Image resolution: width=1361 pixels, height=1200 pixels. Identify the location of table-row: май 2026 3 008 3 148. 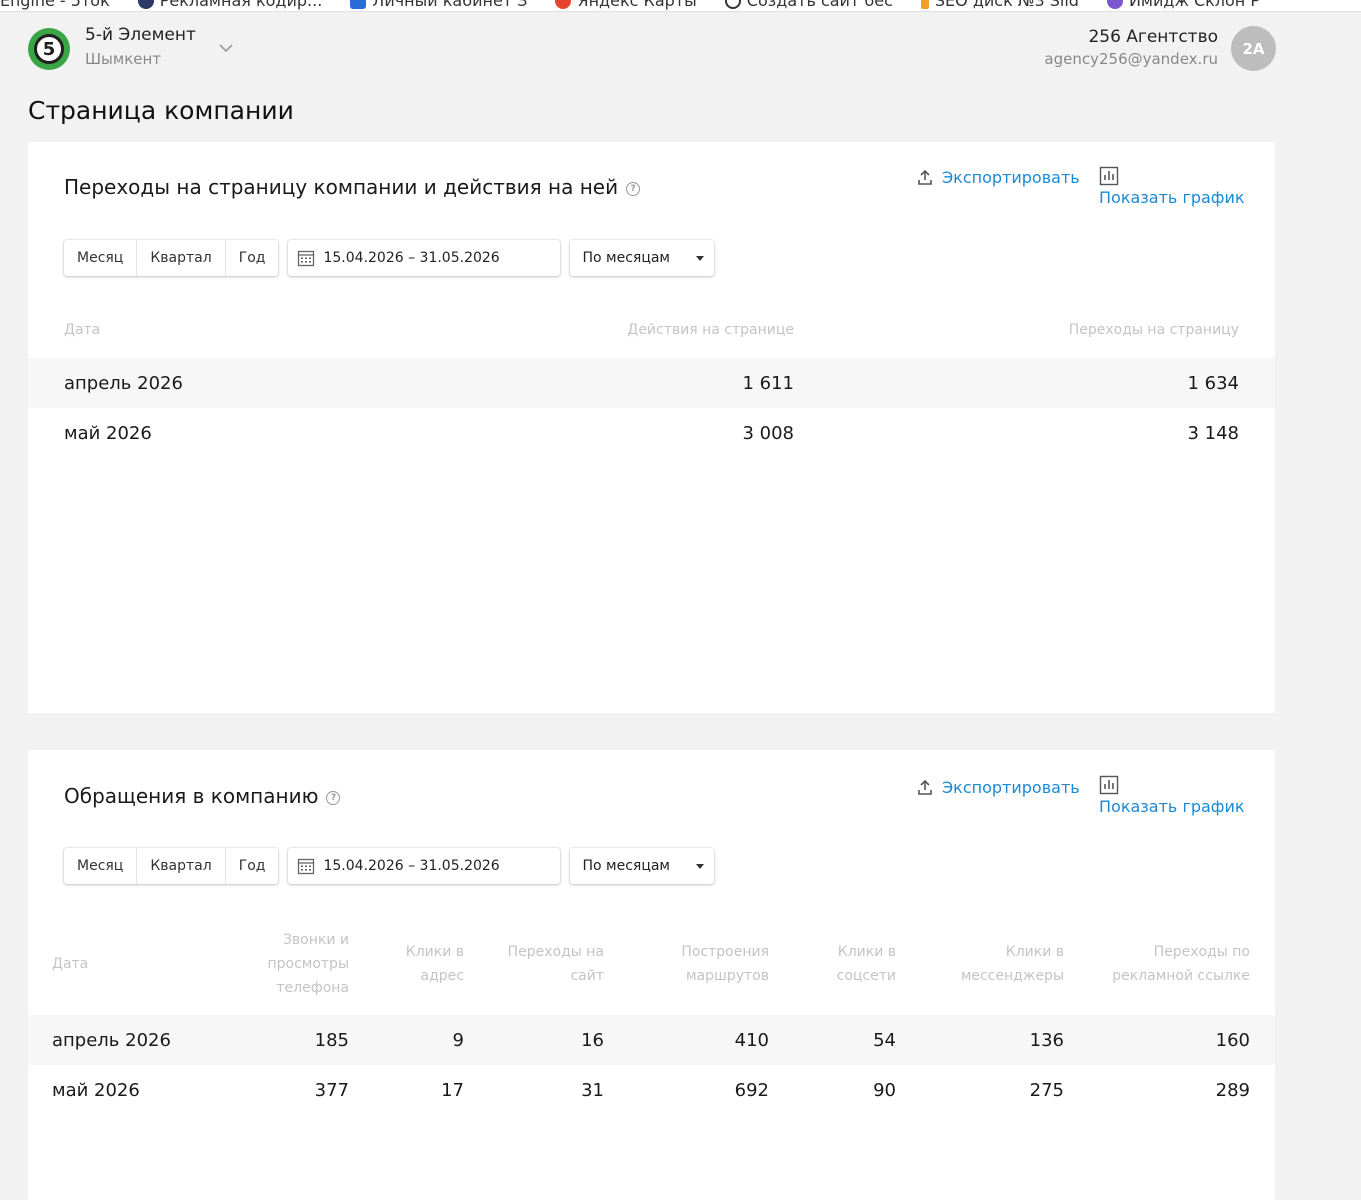
(651, 433).